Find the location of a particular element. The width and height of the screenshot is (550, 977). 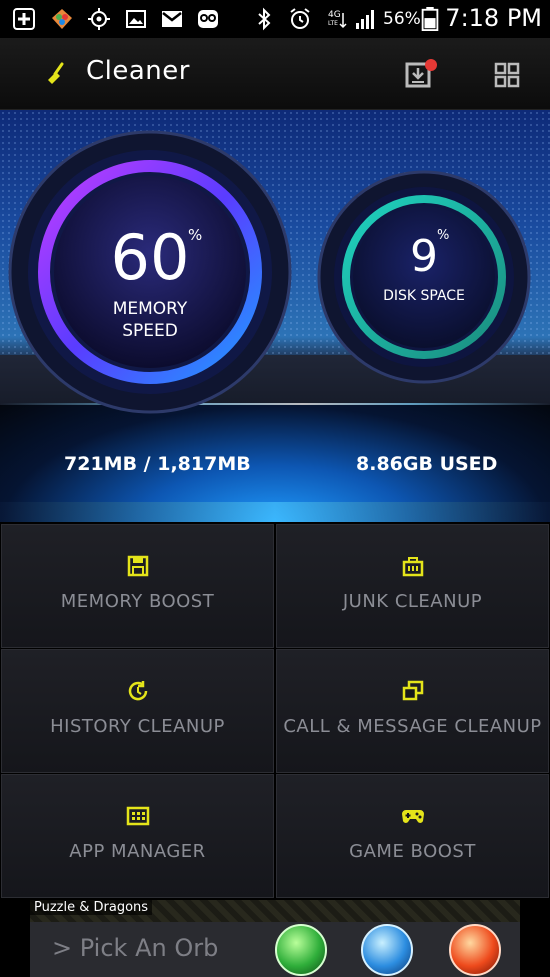

lte-icon: 4G LTE is located at coordinates (337, 19).